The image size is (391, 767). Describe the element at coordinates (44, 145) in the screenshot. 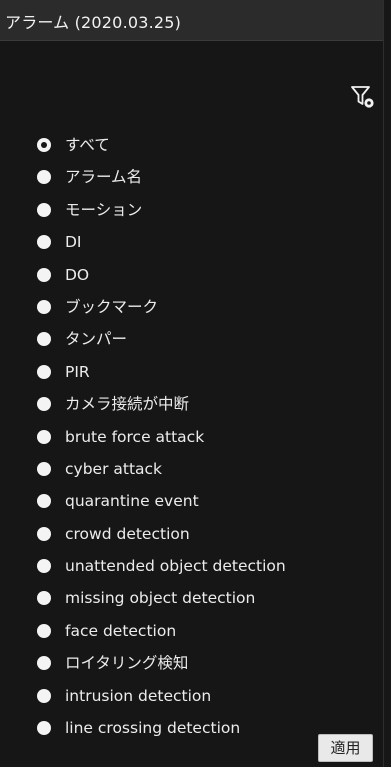

I see `radio-selected-icon` at that location.